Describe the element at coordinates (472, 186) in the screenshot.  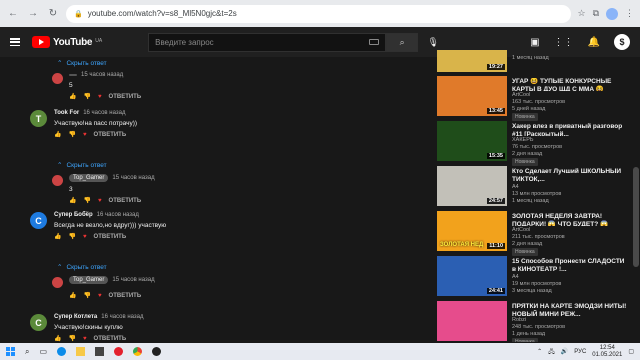
I see `video-thumbnail: 24:57` at that location.